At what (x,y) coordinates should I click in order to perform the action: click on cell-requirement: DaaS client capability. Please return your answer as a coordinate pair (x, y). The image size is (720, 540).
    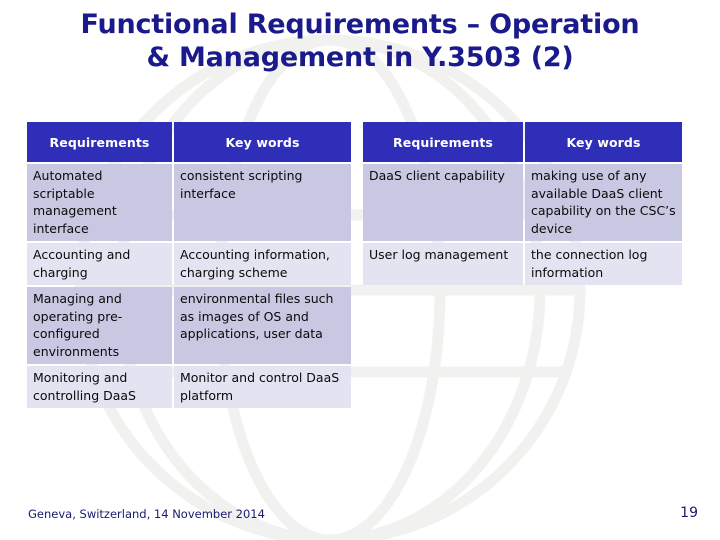
    Looking at the image, I should click on (443, 202).